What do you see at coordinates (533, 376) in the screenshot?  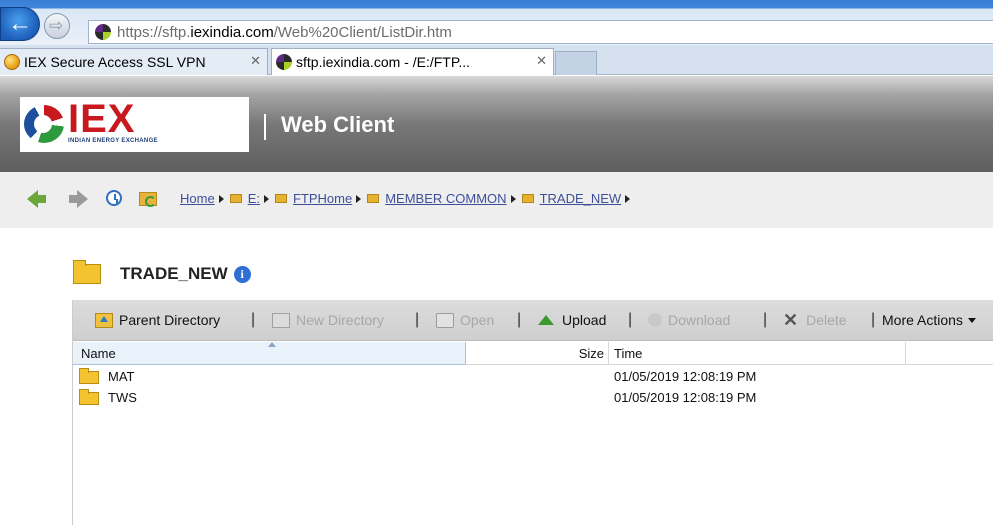 I see `table-row: MAT 01/05/2019 12:08:19 PM` at bounding box center [533, 376].